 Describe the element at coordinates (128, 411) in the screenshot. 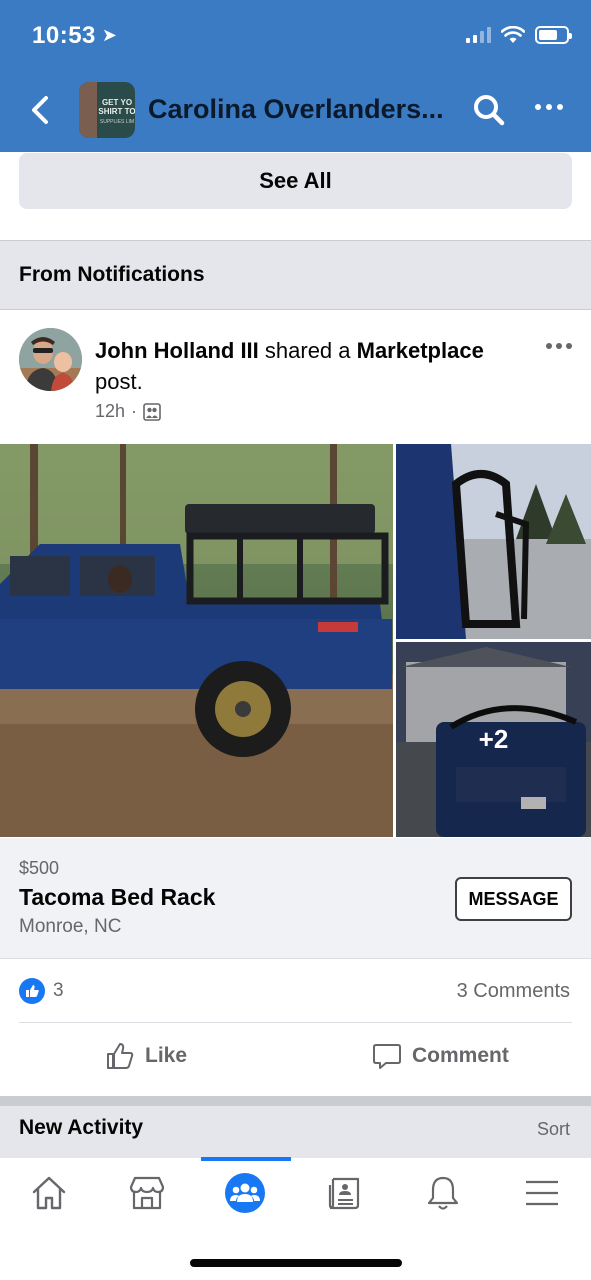

I see `post-meta: 12h ·` at that location.